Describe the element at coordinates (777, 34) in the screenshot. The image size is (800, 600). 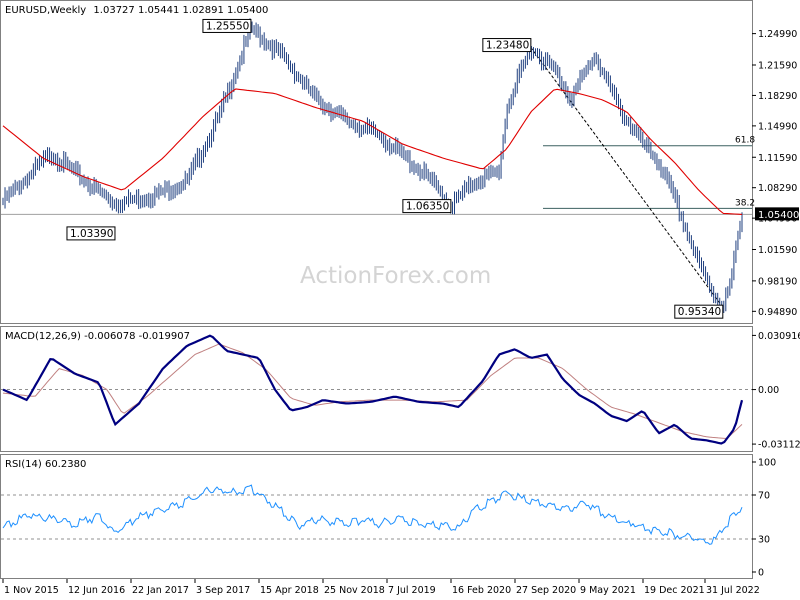
I see `price-tick-label: 1.24990` at that location.